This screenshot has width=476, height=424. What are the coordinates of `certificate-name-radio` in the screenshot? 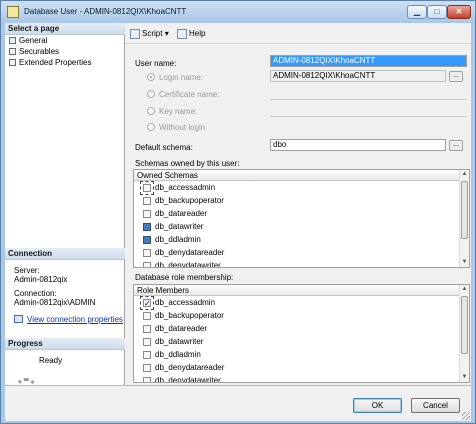 It's located at (151, 94).